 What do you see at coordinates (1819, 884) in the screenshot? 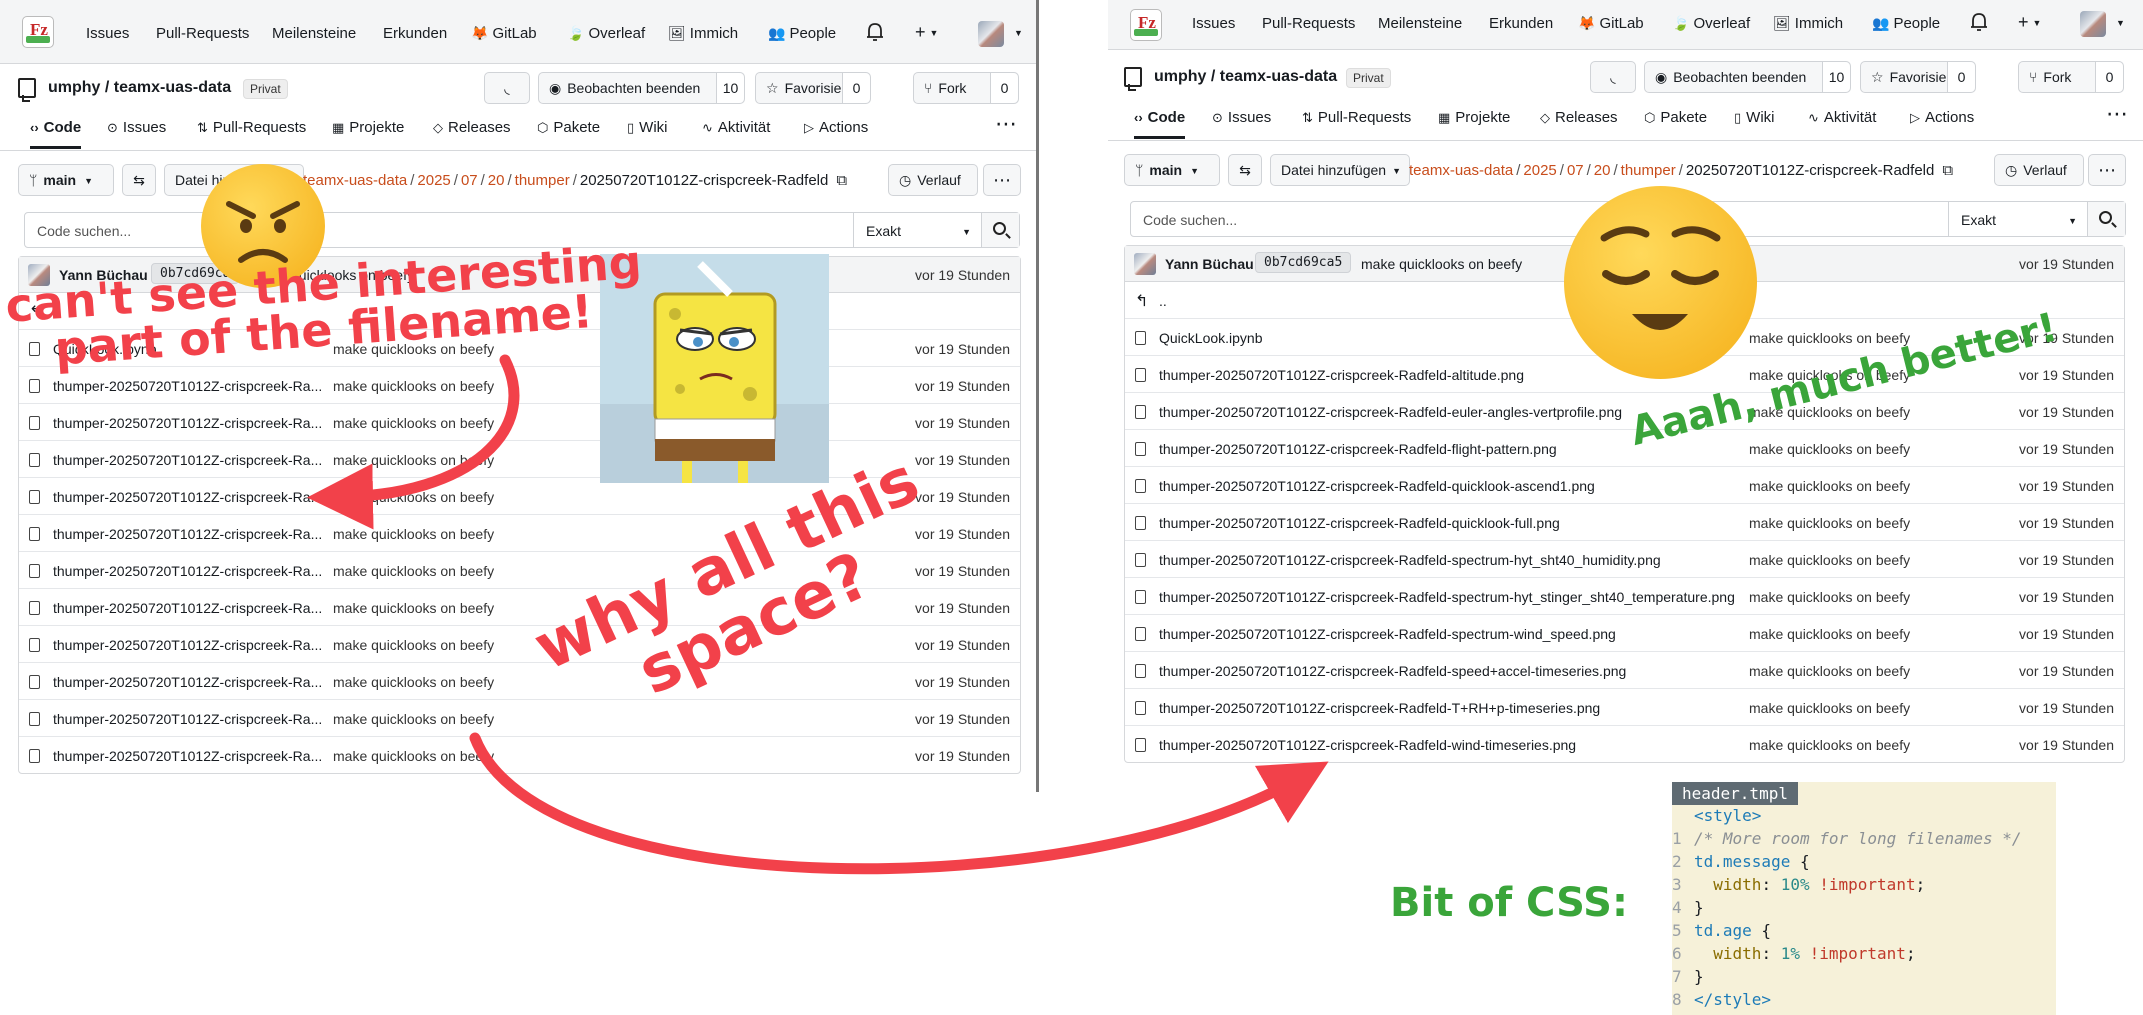
I see `code-text: width: 10% !important;` at bounding box center [1819, 884].